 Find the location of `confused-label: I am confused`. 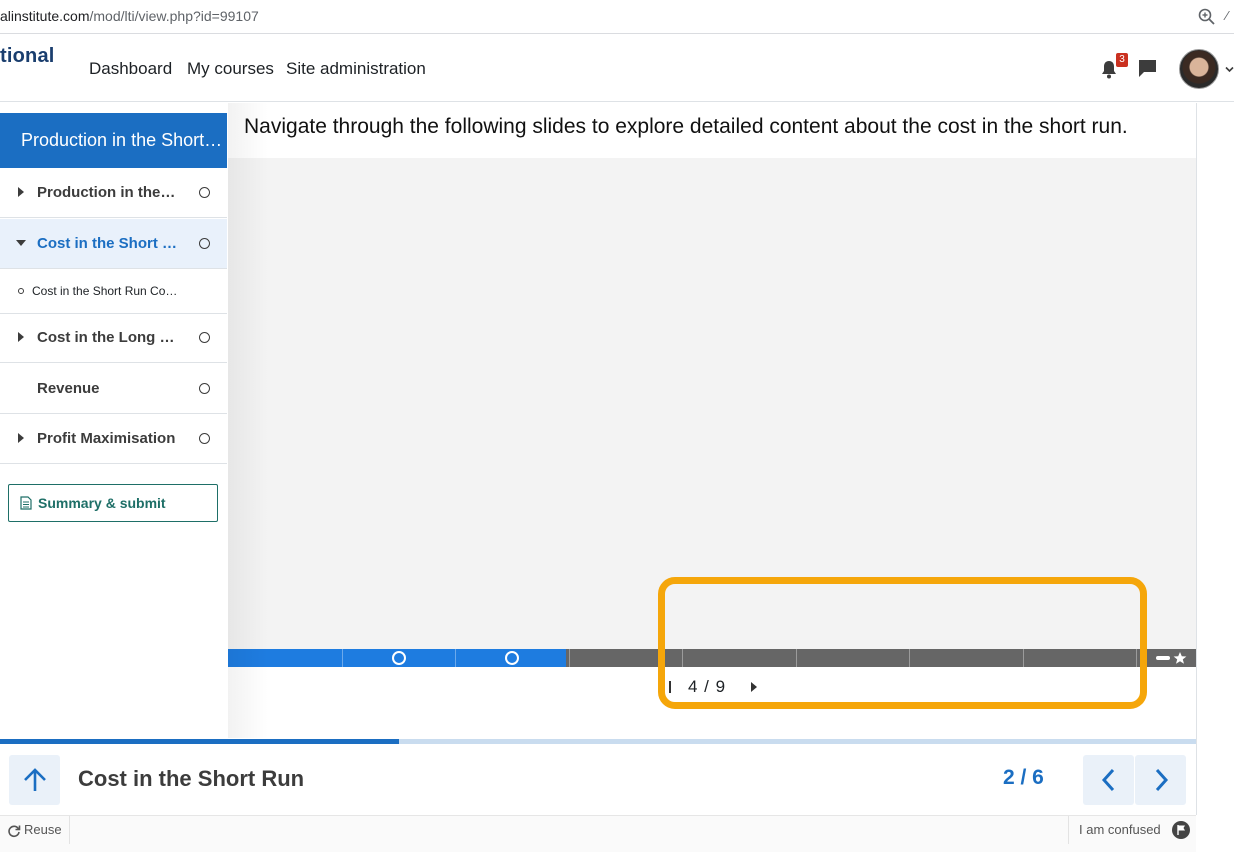

confused-label: I am confused is located at coordinates (1120, 829).